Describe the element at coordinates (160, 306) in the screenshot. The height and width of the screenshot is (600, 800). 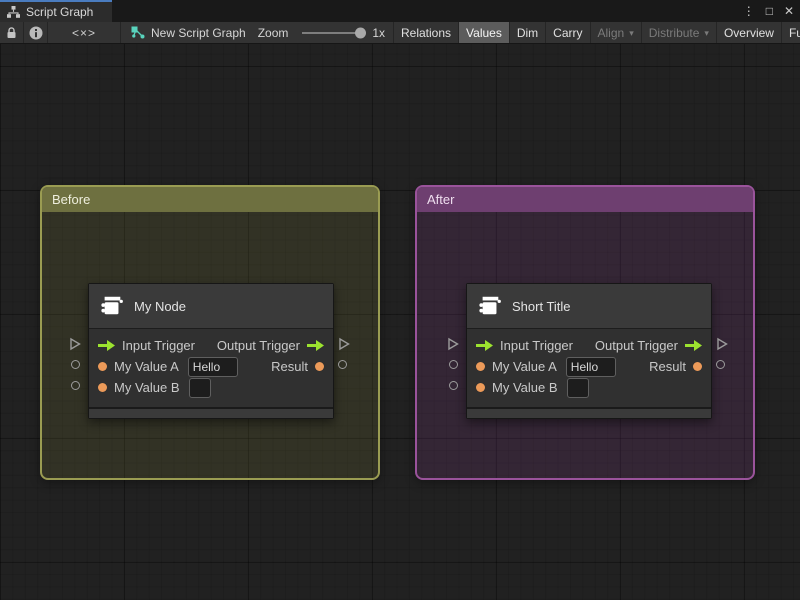
I see `node-title: My Node` at that location.